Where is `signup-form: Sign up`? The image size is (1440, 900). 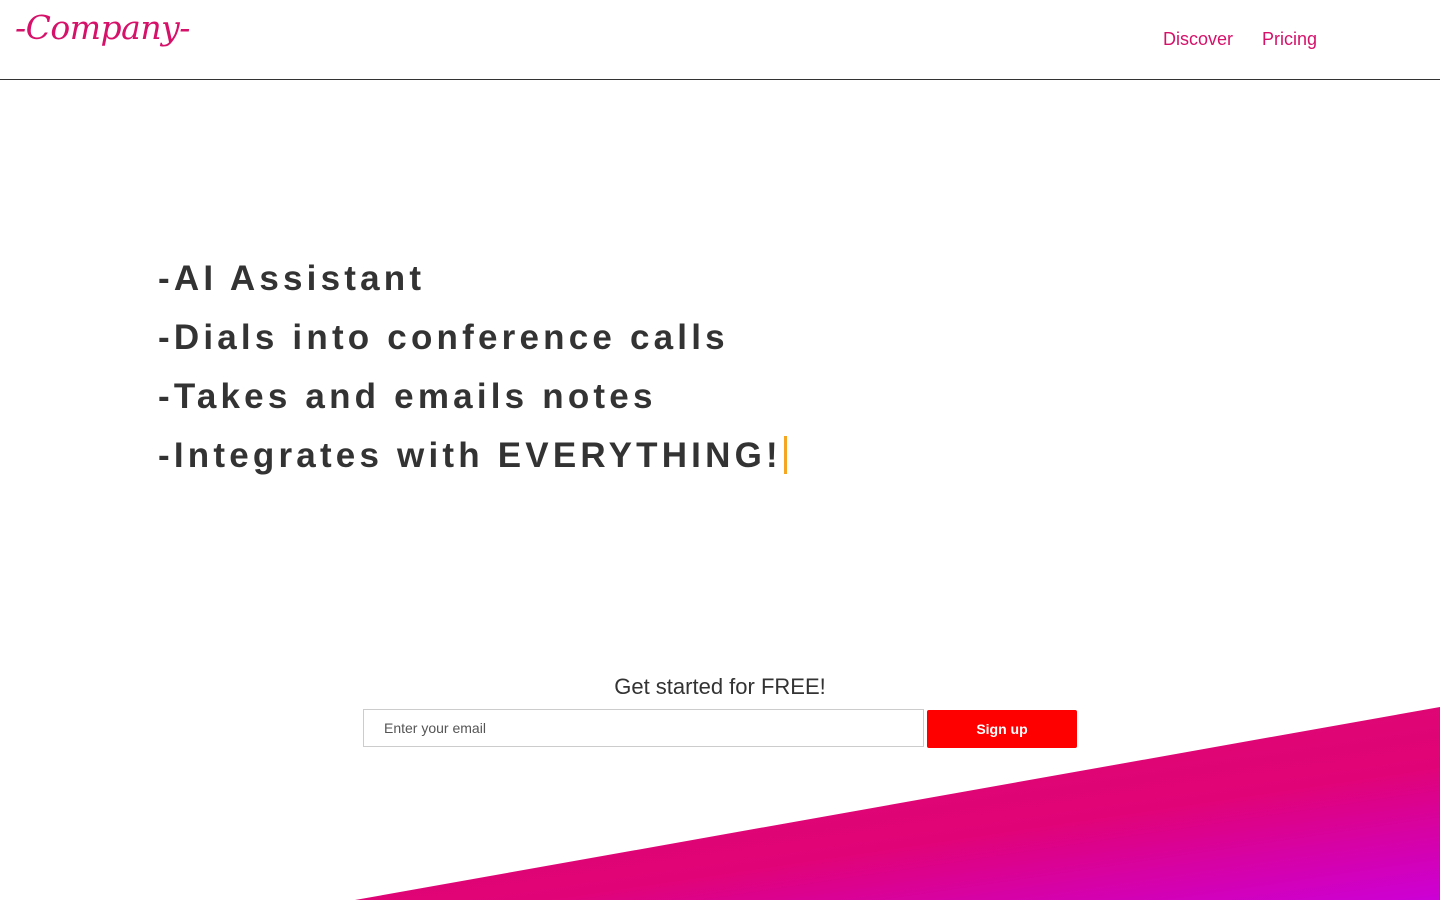
signup-form: Sign up is located at coordinates (720, 728).